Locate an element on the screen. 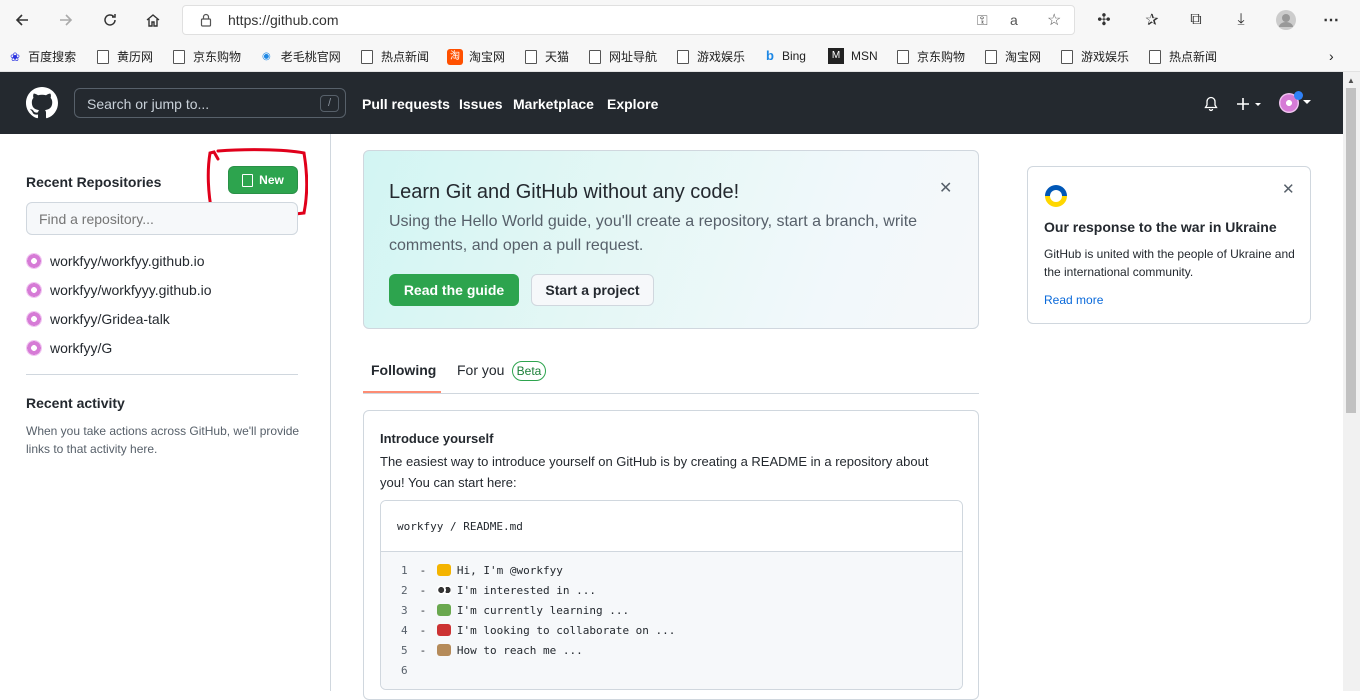 The width and height of the screenshot is (1360, 700). favorite-add-icon: ☆ is located at coordinates (1054, 20).